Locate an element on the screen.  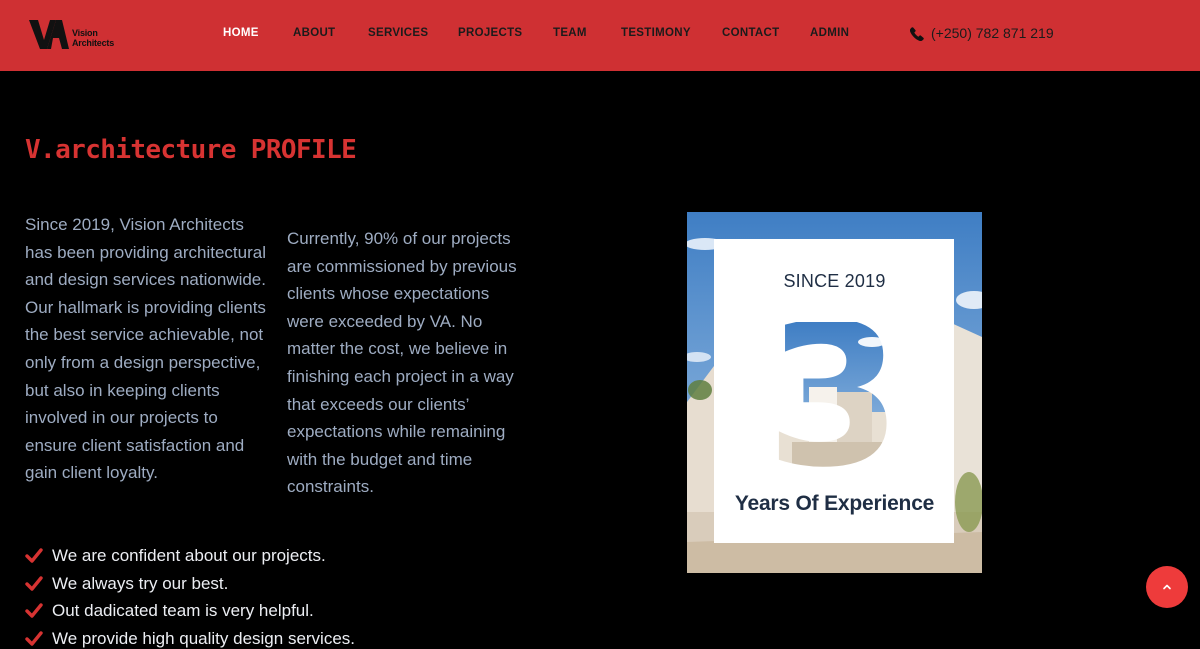
phone-icon is located at coordinates (917, 34).